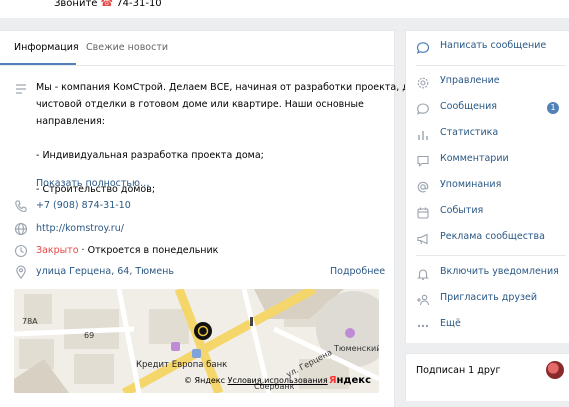 The image size is (569, 407). Describe the element at coordinates (499, 271) in the screenshot. I see `menu-item-label: Включить уведомления` at that location.